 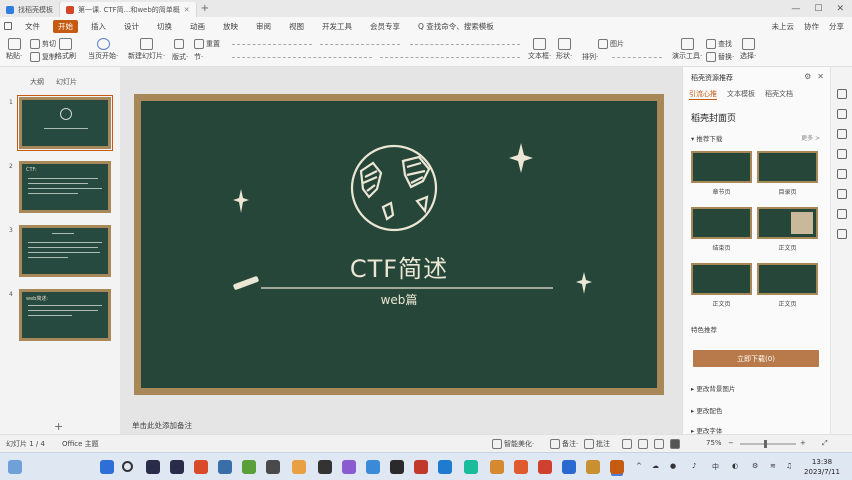 I want to click on design-icon, so click(x=842, y=114).